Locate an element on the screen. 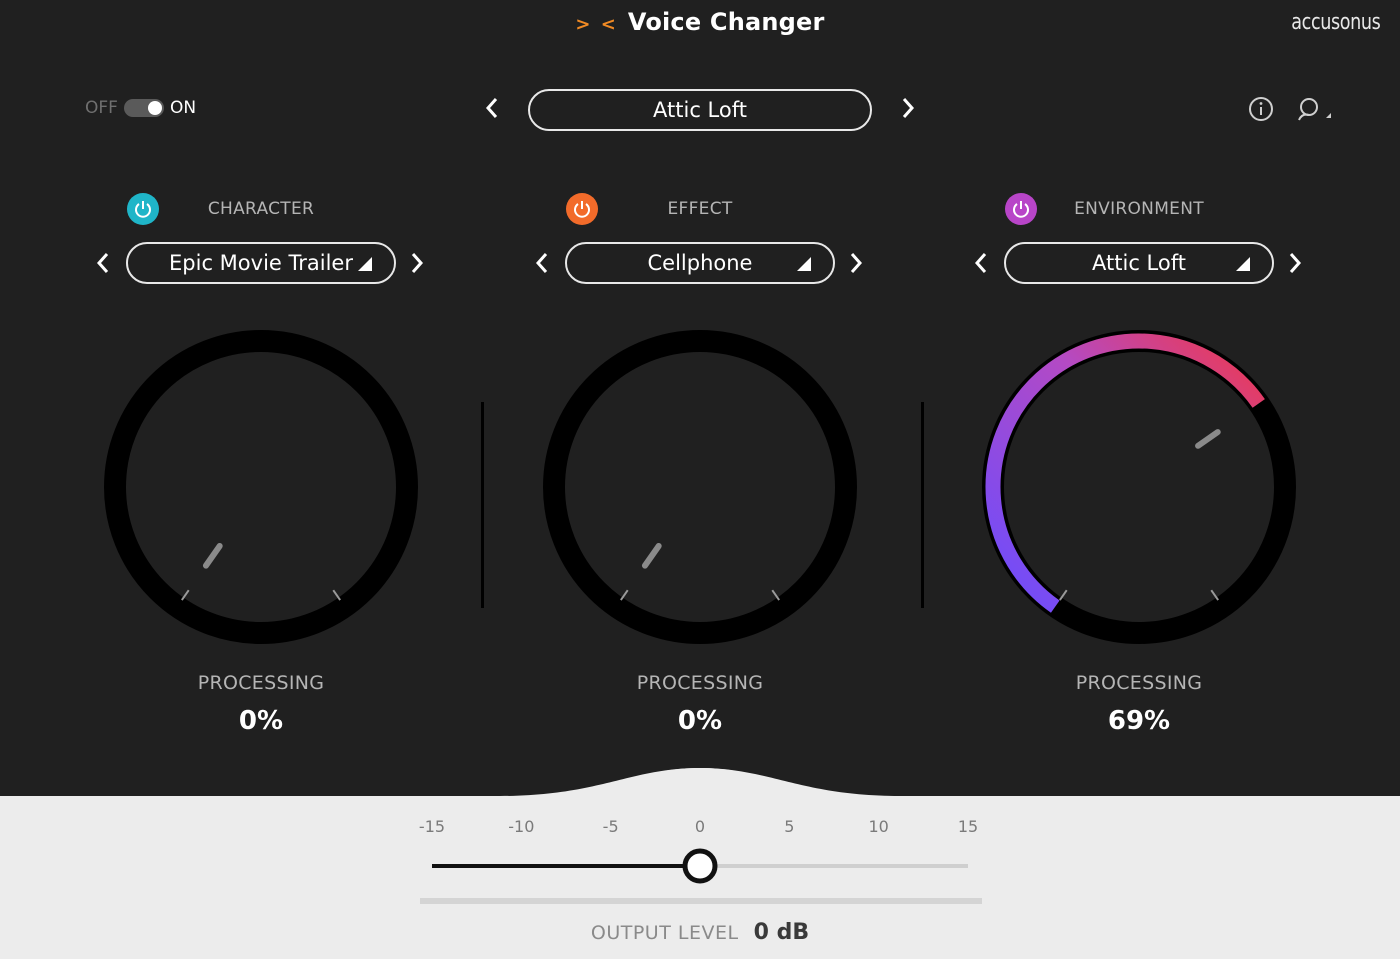  app-title-text: Voice Changer is located at coordinates (726, 22).